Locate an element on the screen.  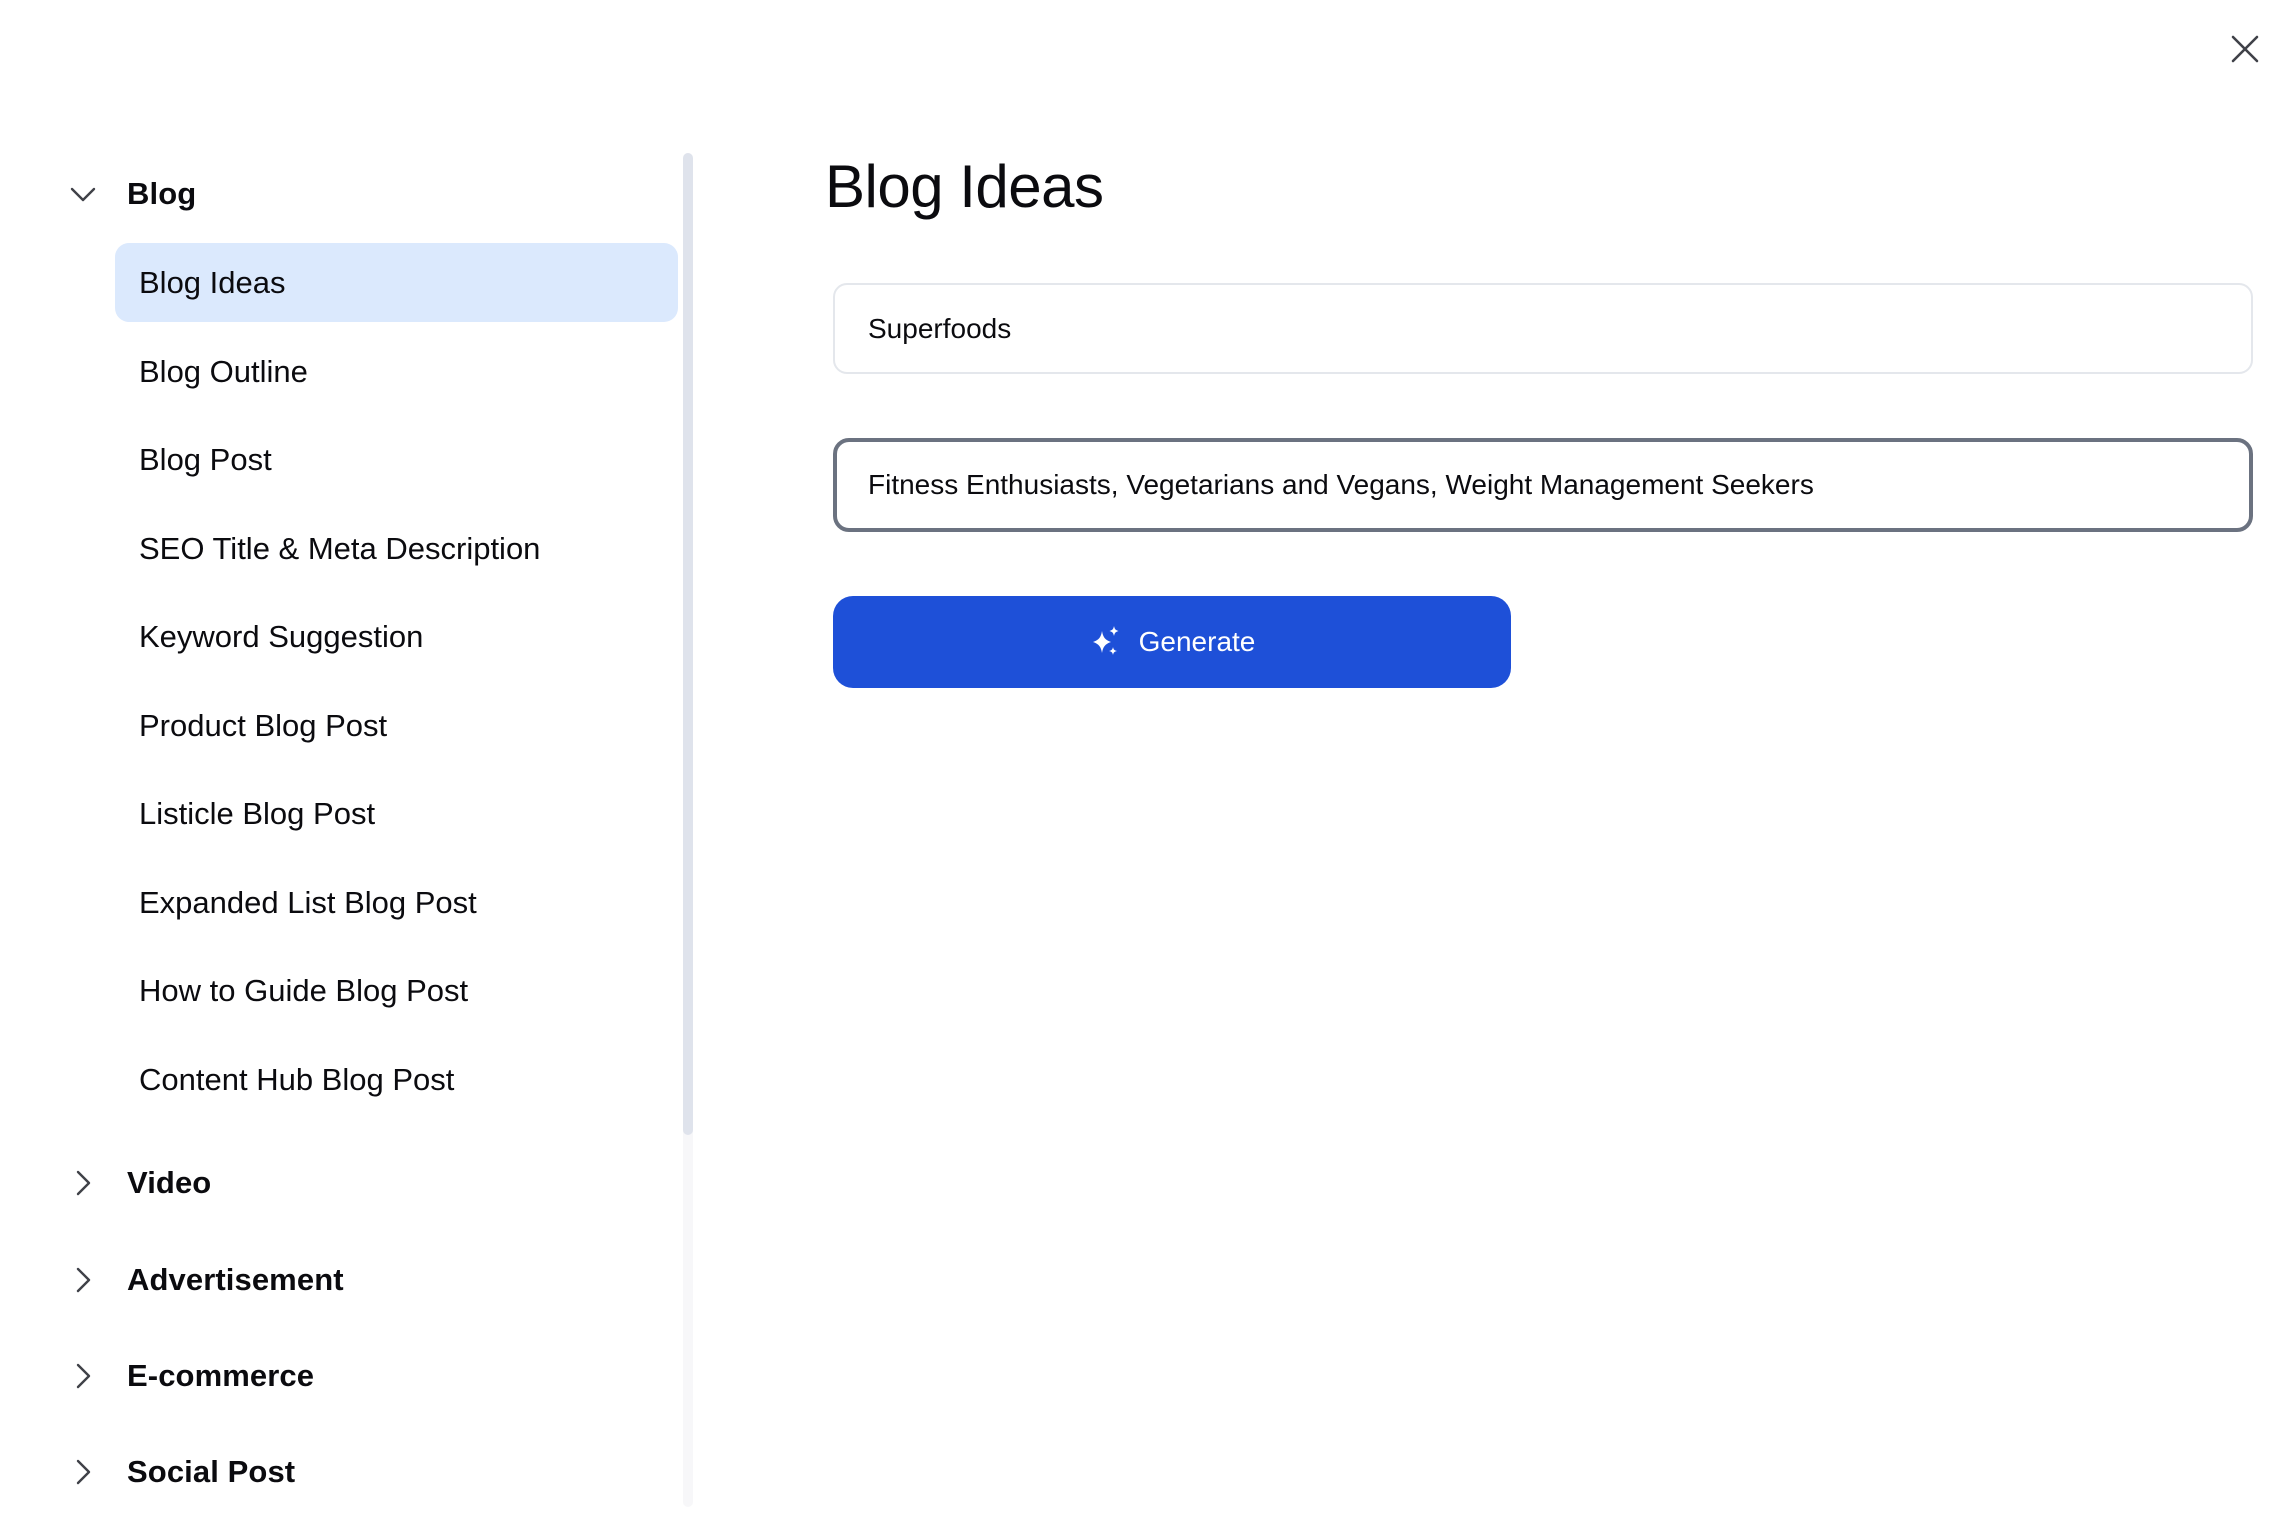
sidebar-item-label: Content Hub Blog Post is located at coordinates (297, 1079).